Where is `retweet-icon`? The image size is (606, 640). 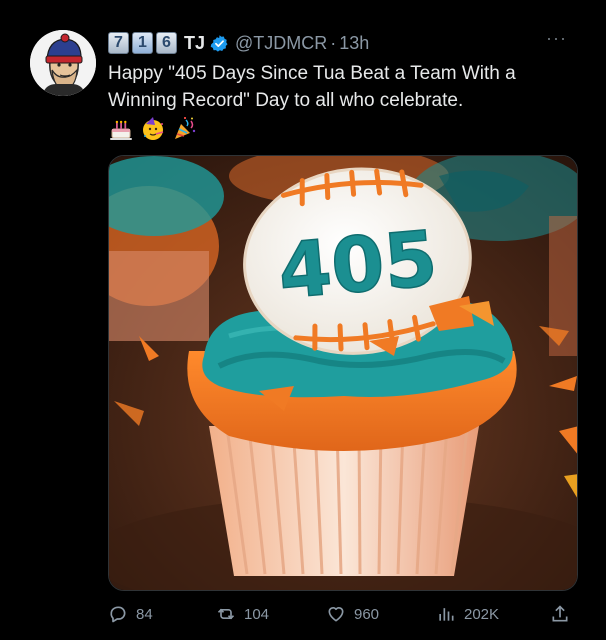 retweet-icon is located at coordinates (226, 614).